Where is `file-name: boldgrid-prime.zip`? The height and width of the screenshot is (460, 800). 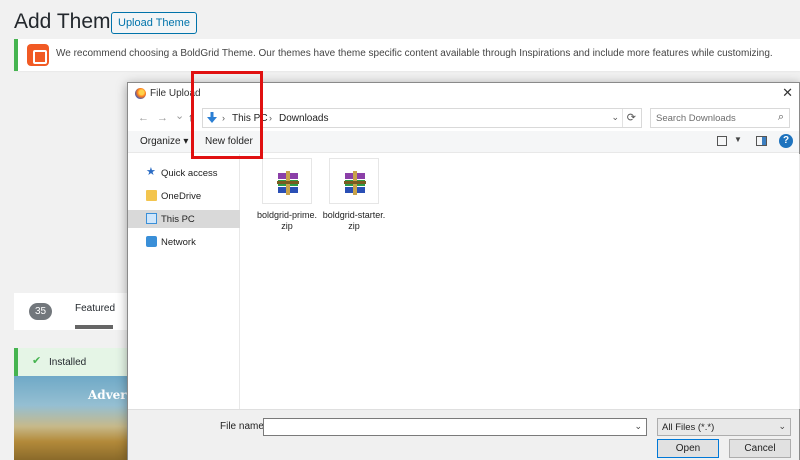 file-name: boldgrid-prime.zip is located at coordinates (287, 220).